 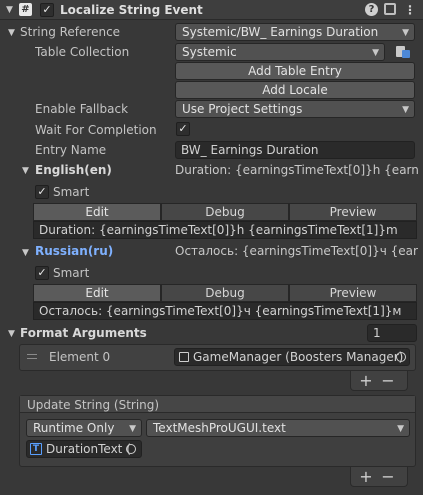 I want to click on context-menu-icon: ⋮, so click(x=410, y=10).